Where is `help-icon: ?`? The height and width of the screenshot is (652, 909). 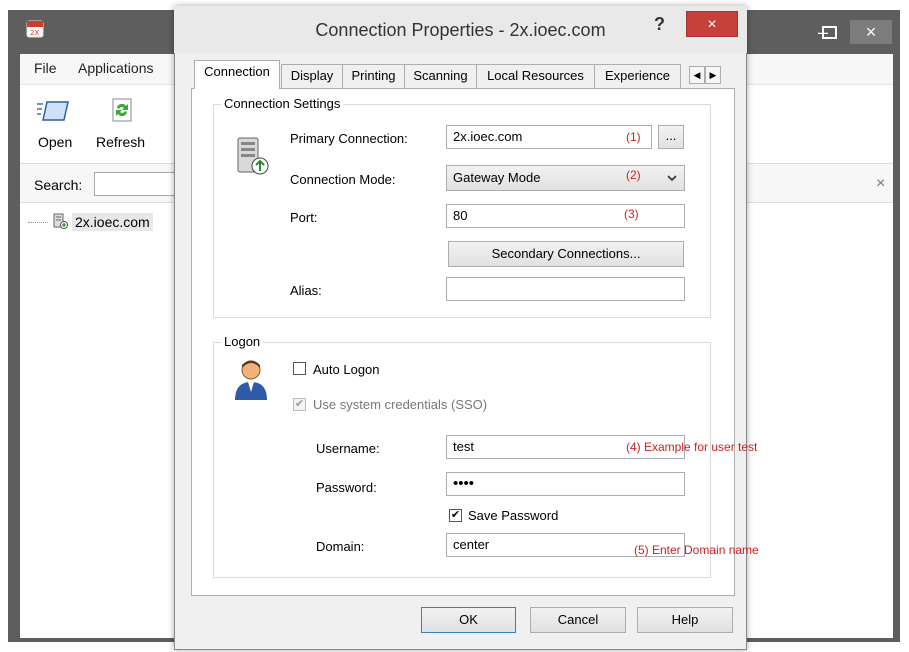
help-icon: ? is located at coordinates (659, 24).